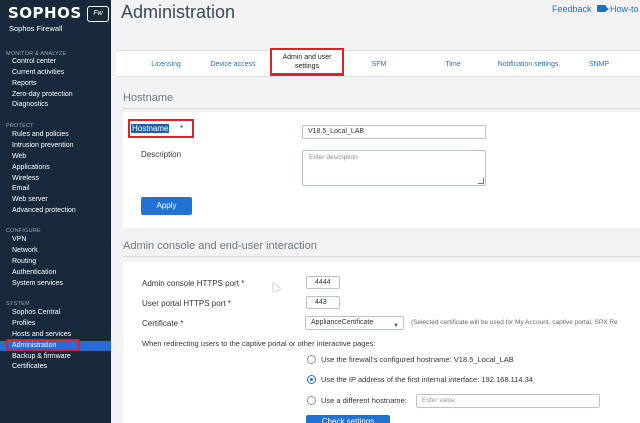 This screenshot has height=423, width=640. What do you see at coordinates (20, 126) in the screenshot?
I see `sidebar-section-protect: PROTECT` at bounding box center [20, 126].